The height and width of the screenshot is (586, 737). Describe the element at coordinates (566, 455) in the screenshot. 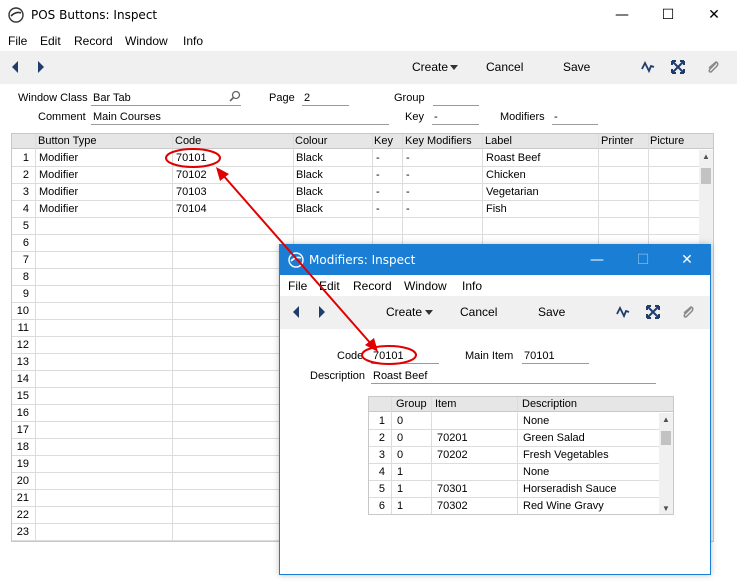

I see `cell-desc: Fresh Vegetables` at that location.